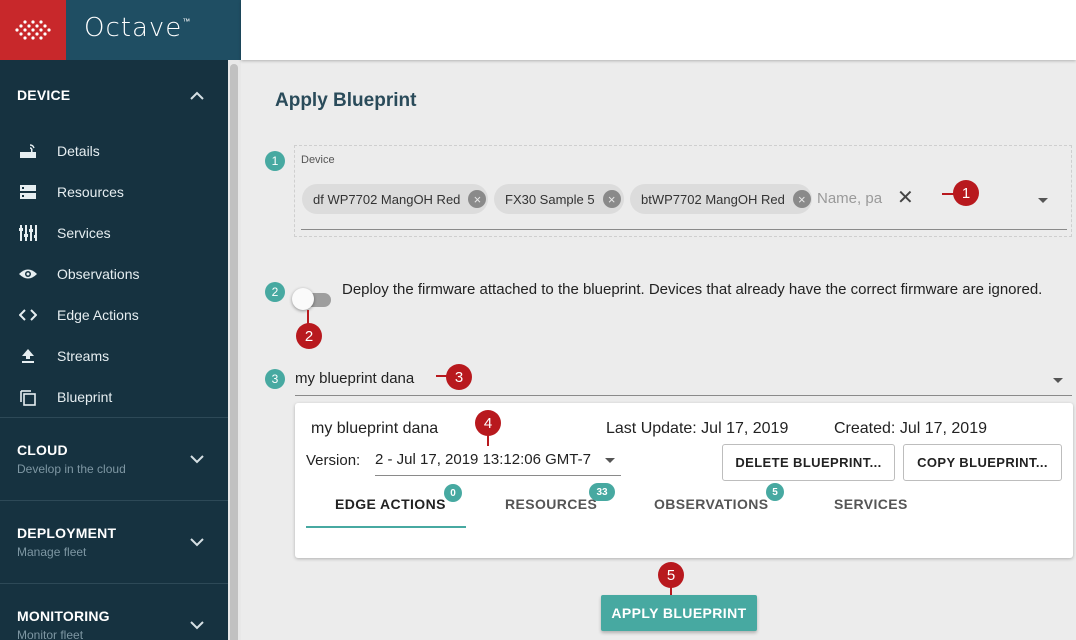 The image size is (1076, 640). What do you see at coordinates (28, 356) in the screenshot?
I see `upload-icon` at bounding box center [28, 356].